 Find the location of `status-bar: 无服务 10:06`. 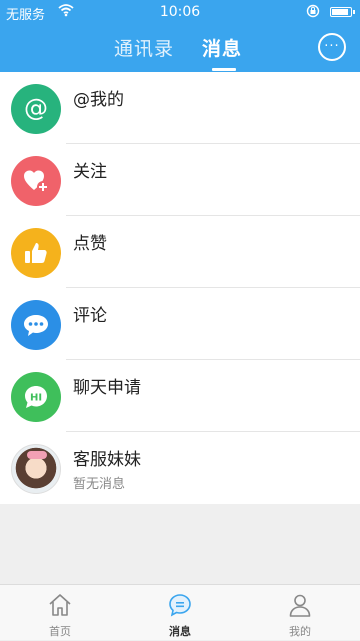

status-bar: 无服务 10:06 is located at coordinates (180, 12).